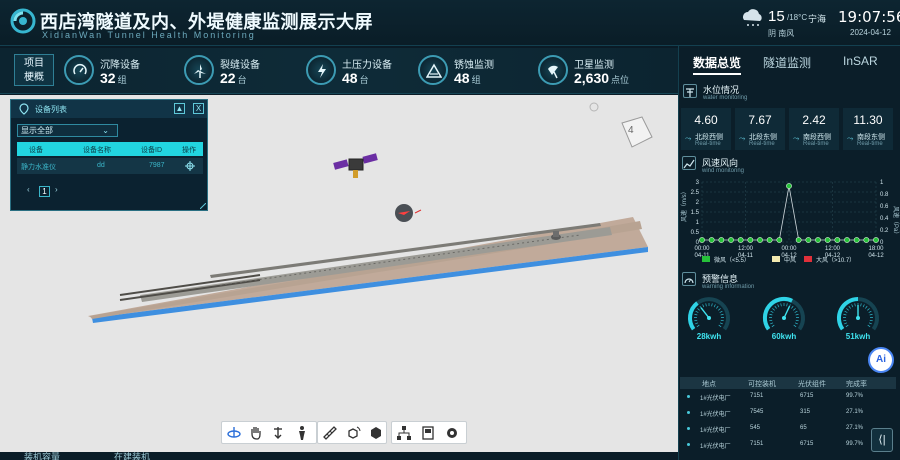  Describe the element at coordinates (120, 65) in the screenshot. I see `stat-label: 沉降设备` at that location.